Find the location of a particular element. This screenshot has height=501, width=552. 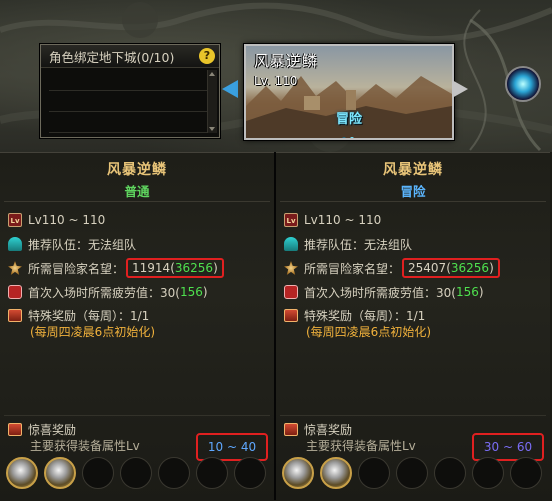

question-mark-icon: ? is located at coordinates (207, 56).